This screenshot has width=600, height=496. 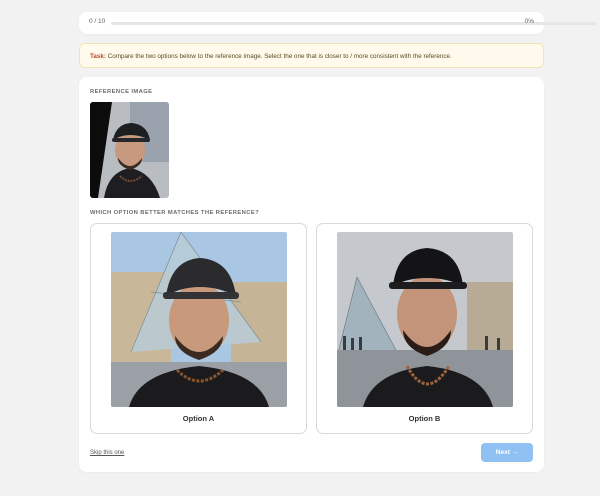 What do you see at coordinates (129, 150) in the screenshot?
I see `reference-image` at bounding box center [129, 150].